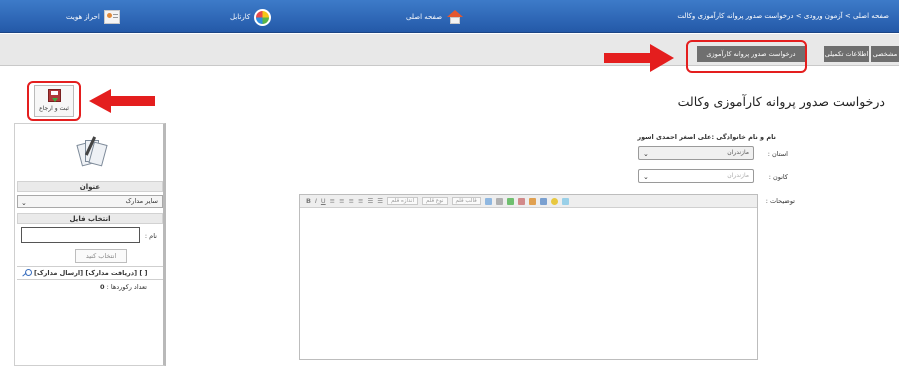 This screenshot has height=366, width=899. I want to click on documents-icon, so click(92, 151).